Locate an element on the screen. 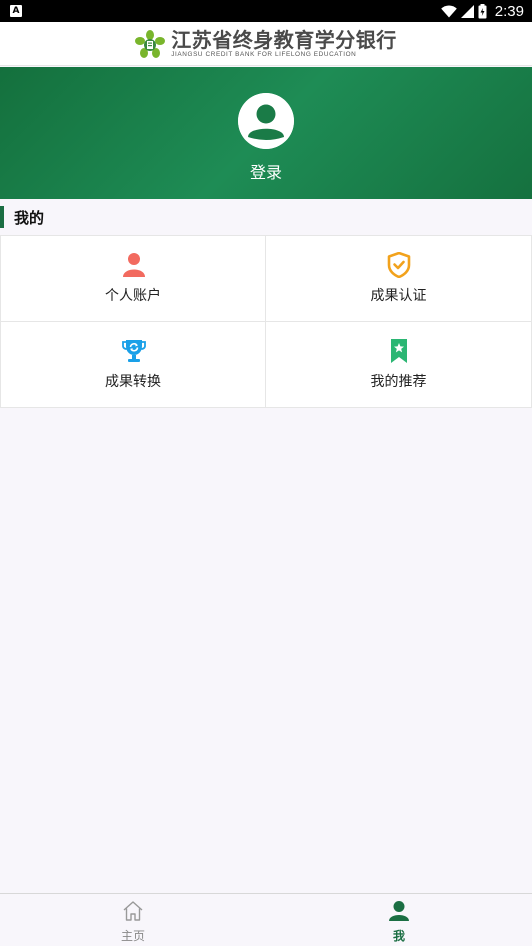 The height and width of the screenshot is (946, 532). menu-item-achievement-conversion: 成果转换 is located at coordinates (133, 365).